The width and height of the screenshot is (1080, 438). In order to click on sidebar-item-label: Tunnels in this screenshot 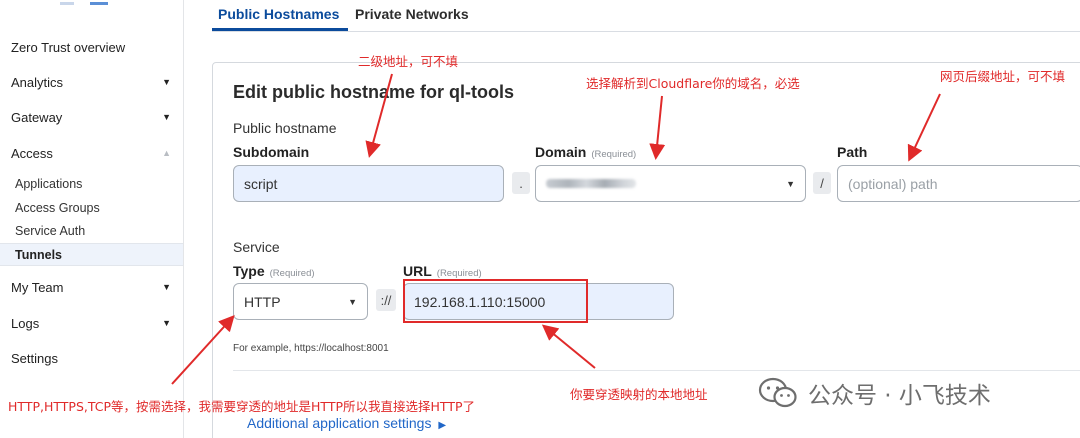, I will do `click(38, 254)`.